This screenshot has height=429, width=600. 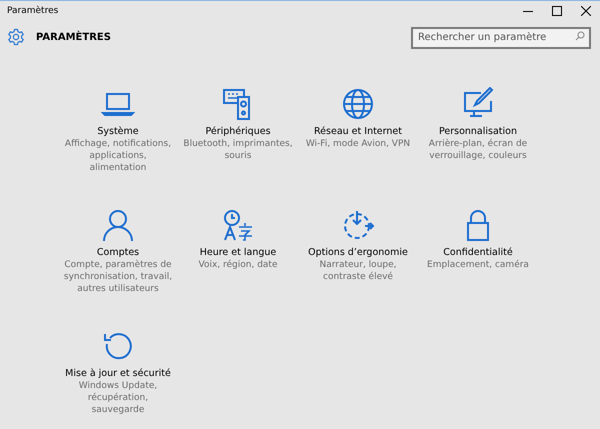 What do you see at coordinates (501, 37) in the screenshot?
I see `search-field: Rechercher un paramètre` at bounding box center [501, 37].